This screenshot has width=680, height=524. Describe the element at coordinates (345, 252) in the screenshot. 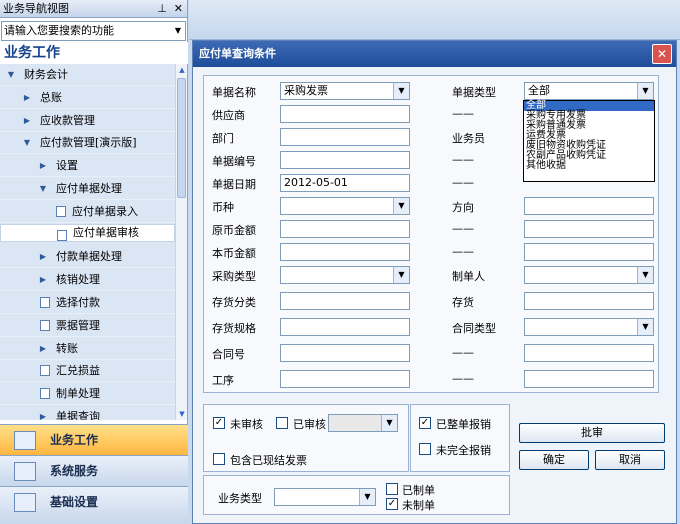

I see `local-amount-input` at that location.